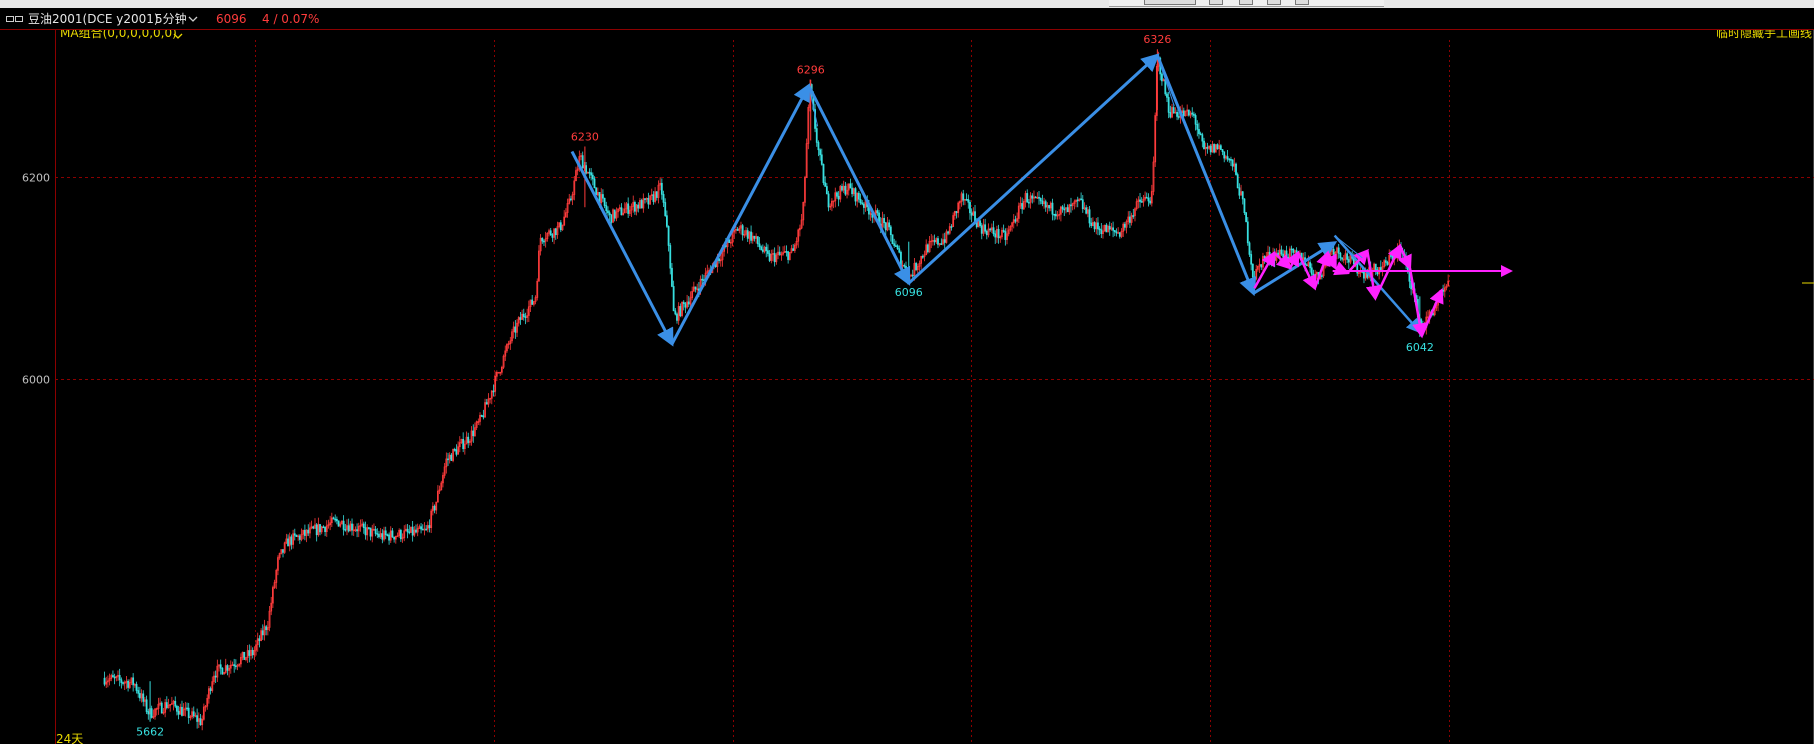 This screenshot has width=1814, height=744. What do you see at coordinates (118, 35) in the screenshot?
I see `ma-label: MA组合(0,0,0,0,0,0)` at bounding box center [118, 35].